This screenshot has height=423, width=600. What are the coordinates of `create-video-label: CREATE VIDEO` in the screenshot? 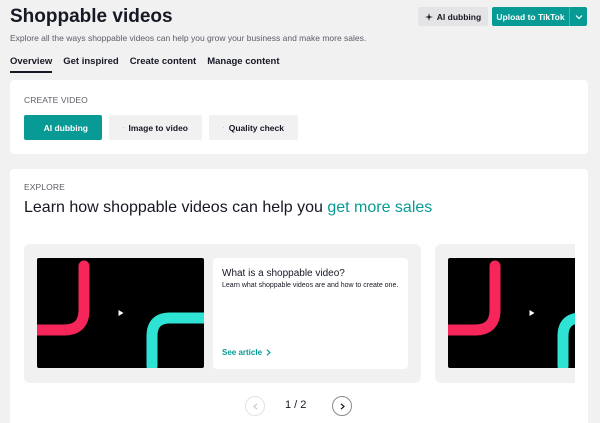 It's located at (56, 100).